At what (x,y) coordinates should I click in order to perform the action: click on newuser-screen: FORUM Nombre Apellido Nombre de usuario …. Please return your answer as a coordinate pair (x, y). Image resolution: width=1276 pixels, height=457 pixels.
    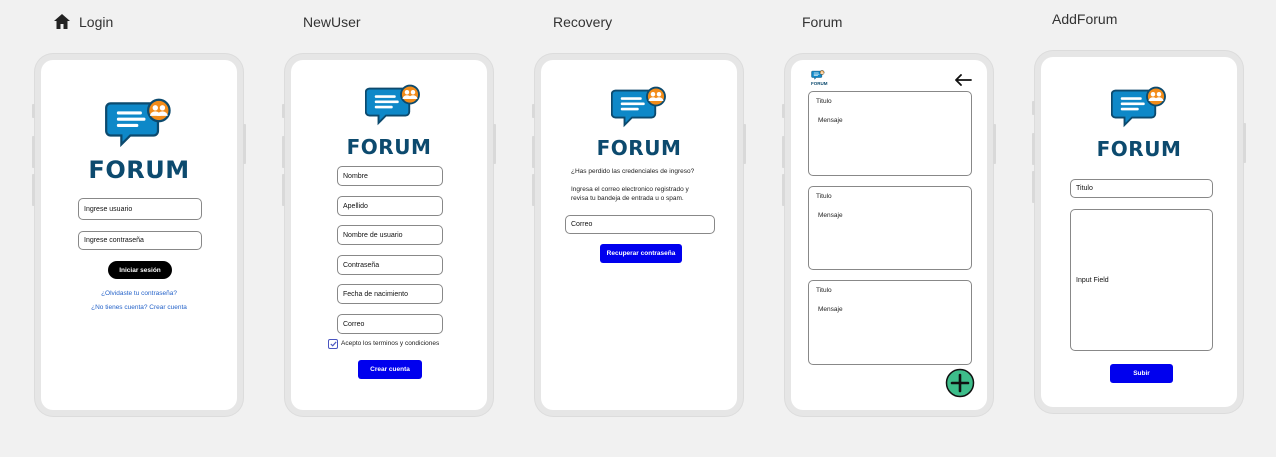
    Looking at the image, I should click on (389, 235).